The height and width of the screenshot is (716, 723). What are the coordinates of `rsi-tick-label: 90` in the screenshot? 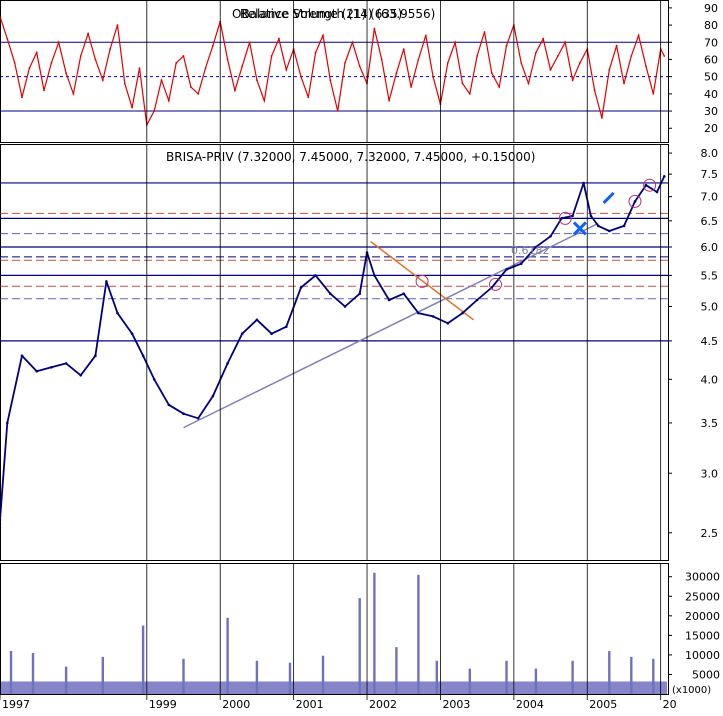 It's located at (711, 8).